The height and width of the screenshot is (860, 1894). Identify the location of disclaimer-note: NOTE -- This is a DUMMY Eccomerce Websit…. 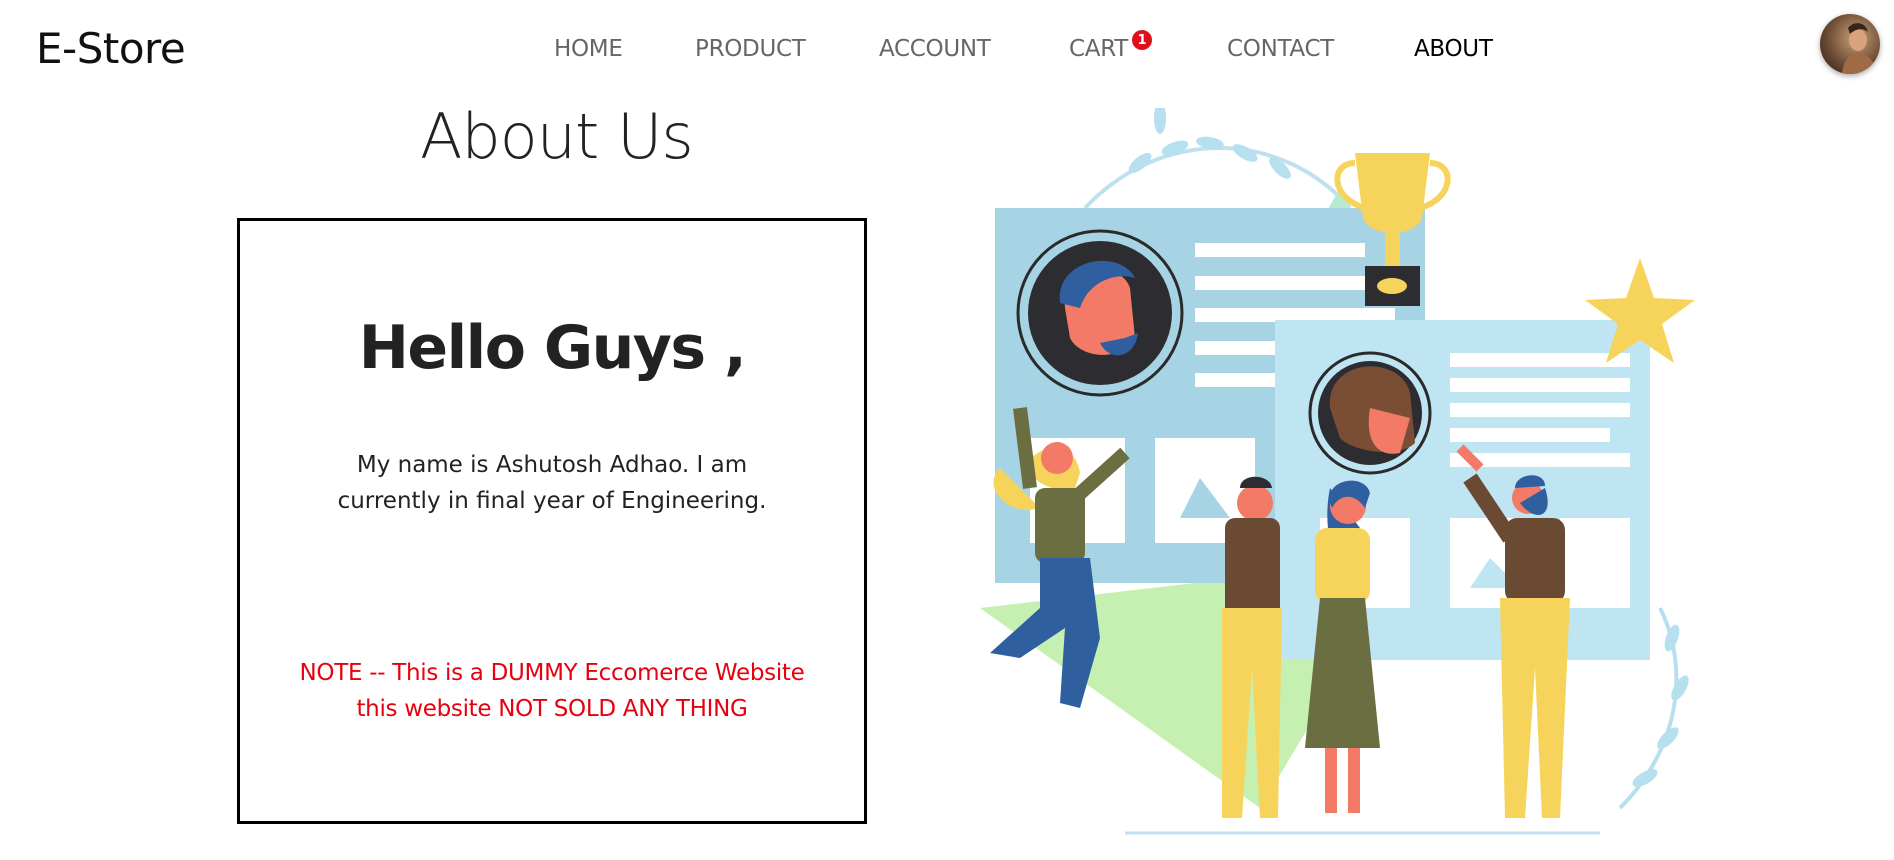
(552, 691).